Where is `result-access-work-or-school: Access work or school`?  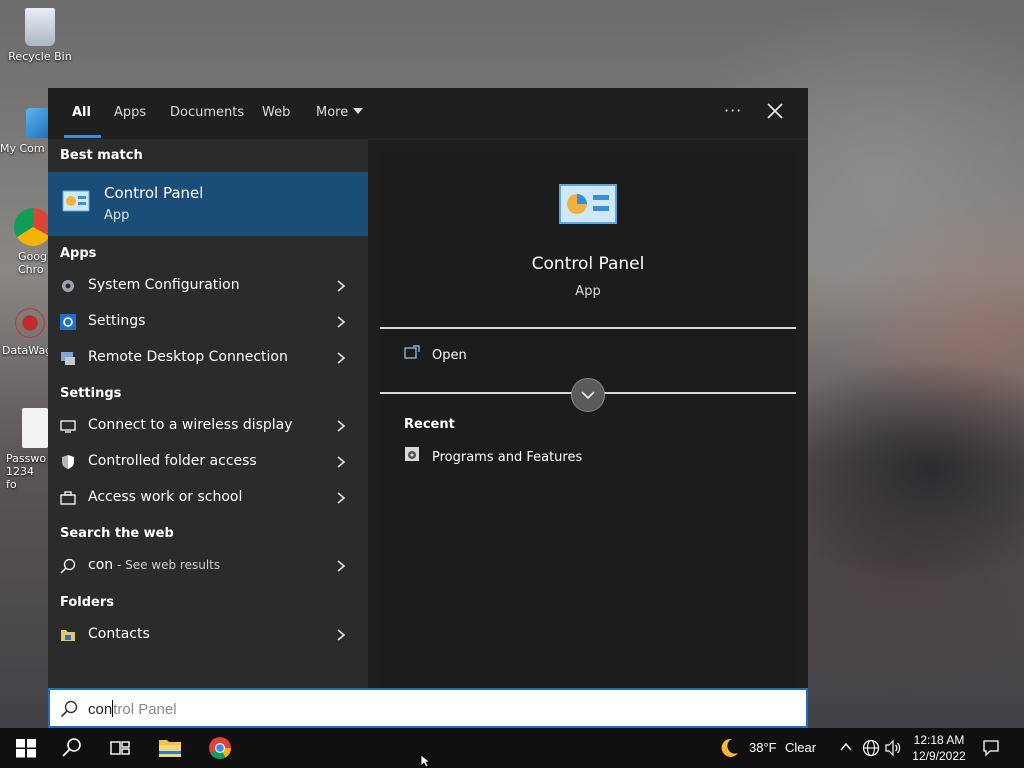 result-access-work-or-school: Access work or school is located at coordinates (208, 498).